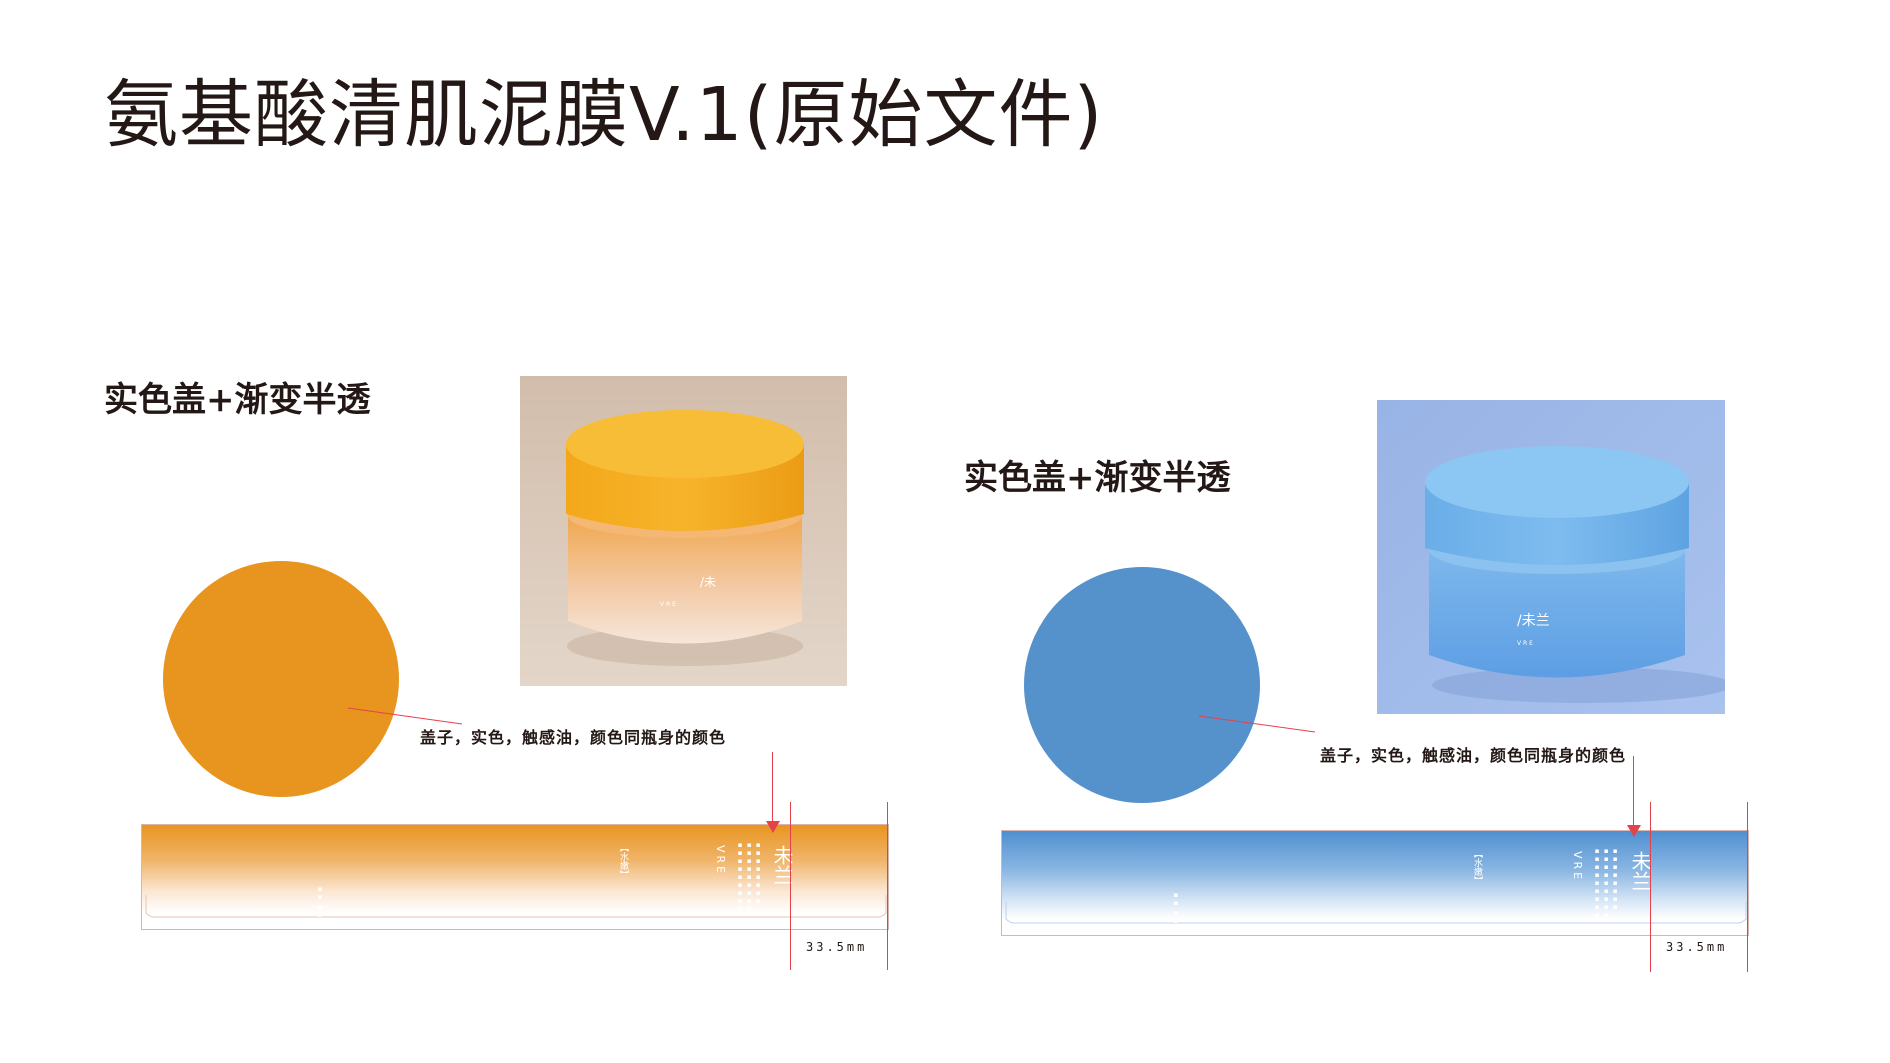 This screenshot has width=1890, height=1063. Describe the element at coordinates (887, 886) in the screenshot. I see `dimension-guide-right-orange` at that location.